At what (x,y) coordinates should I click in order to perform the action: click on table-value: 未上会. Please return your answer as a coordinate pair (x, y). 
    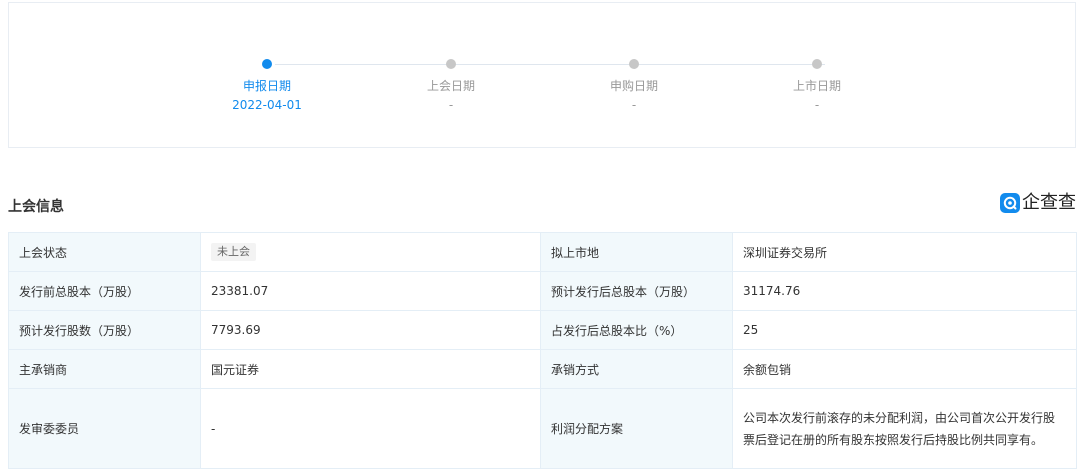
    Looking at the image, I should click on (370, 252).